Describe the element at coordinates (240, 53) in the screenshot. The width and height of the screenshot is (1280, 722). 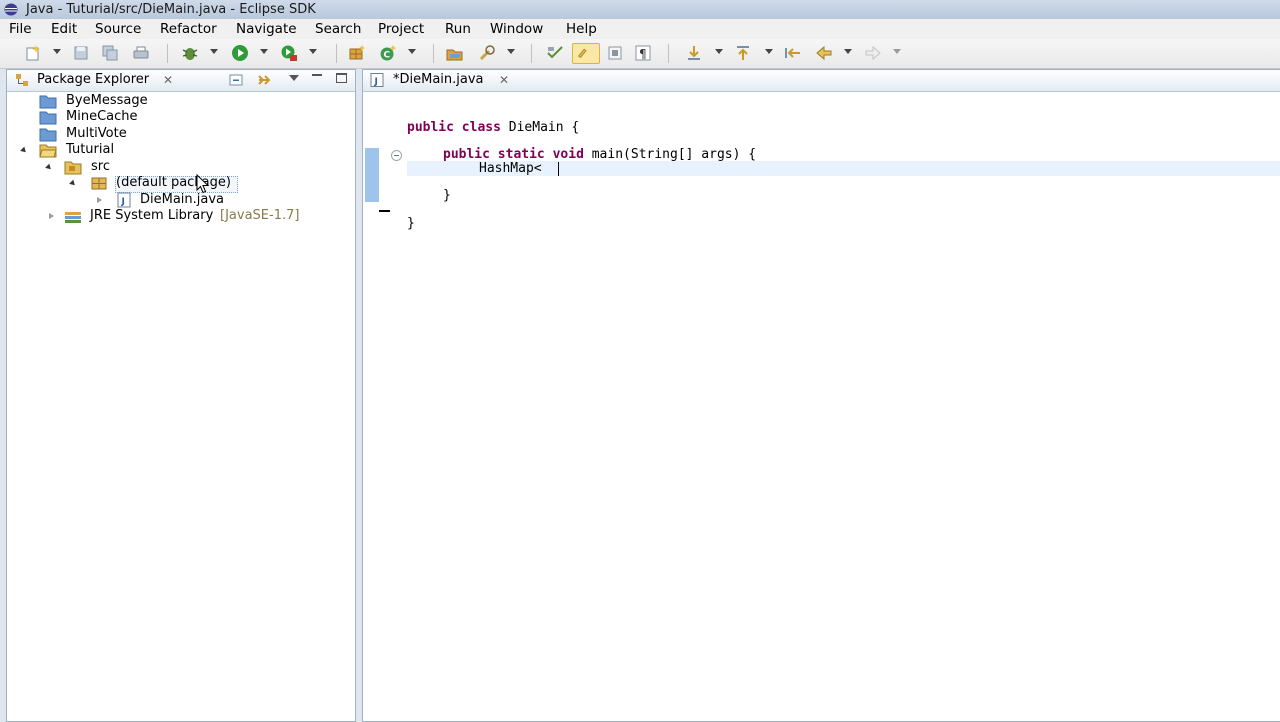
I see `run-icon` at that location.